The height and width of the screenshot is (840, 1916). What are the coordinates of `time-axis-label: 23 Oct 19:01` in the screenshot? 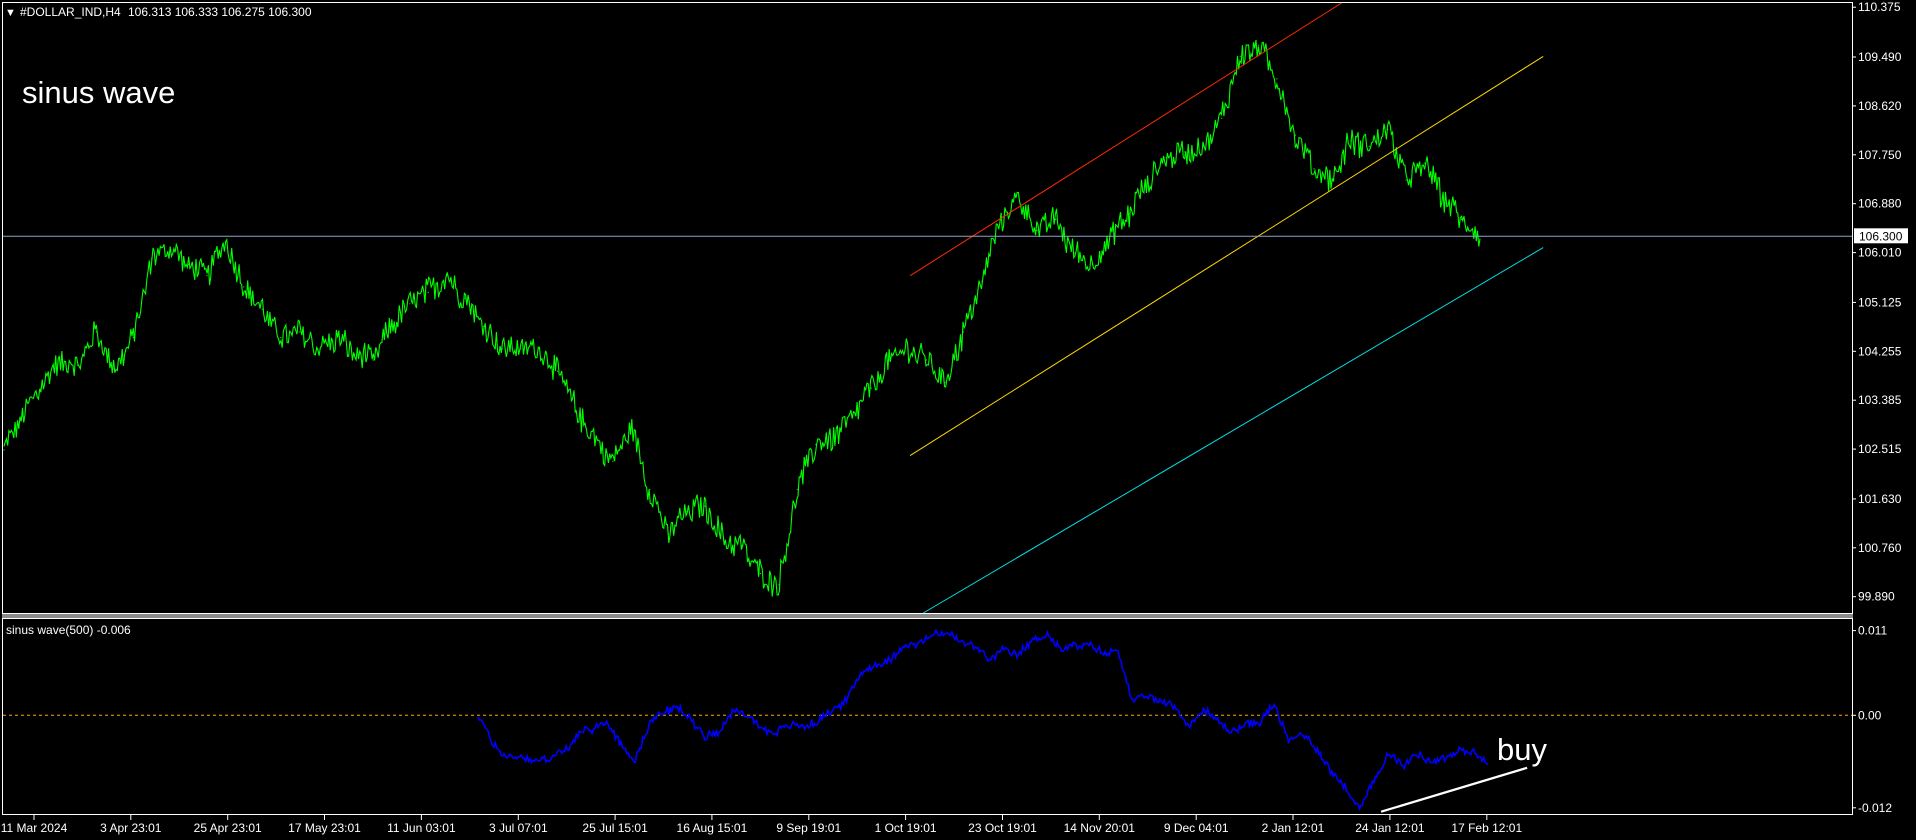 It's located at (1002, 828).